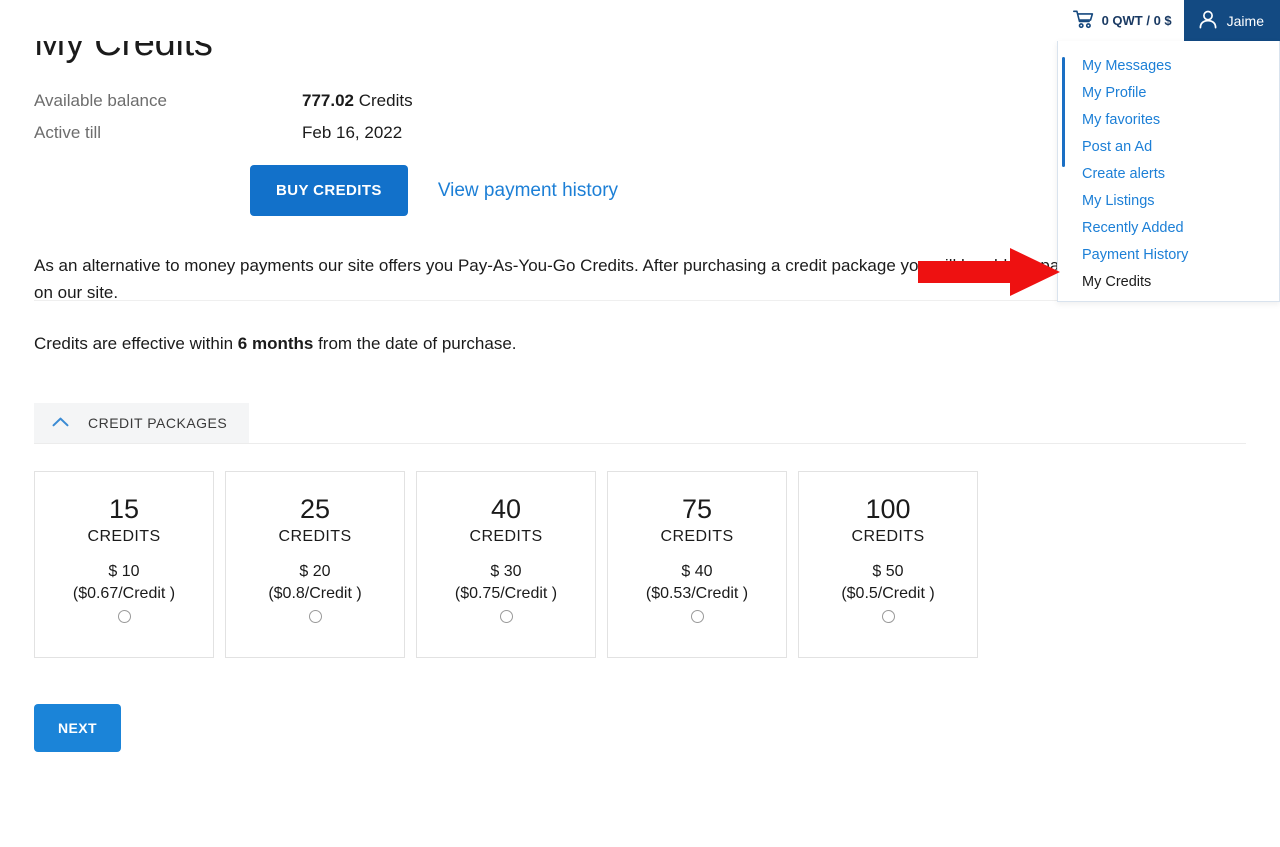  Describe the element at coordinates (124, 509) in the screenshot. I see `package-amount: 15` at that location.